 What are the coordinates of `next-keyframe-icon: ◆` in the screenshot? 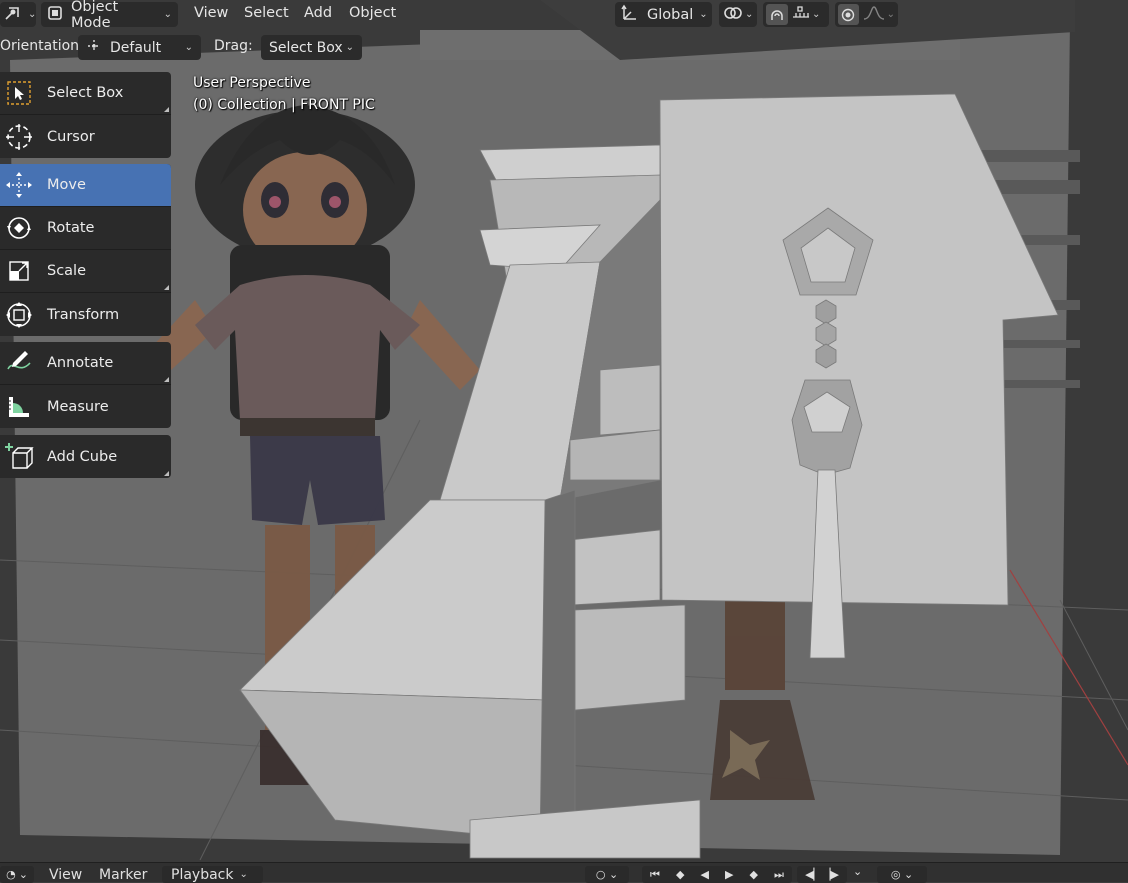 It's located at (754, 874).